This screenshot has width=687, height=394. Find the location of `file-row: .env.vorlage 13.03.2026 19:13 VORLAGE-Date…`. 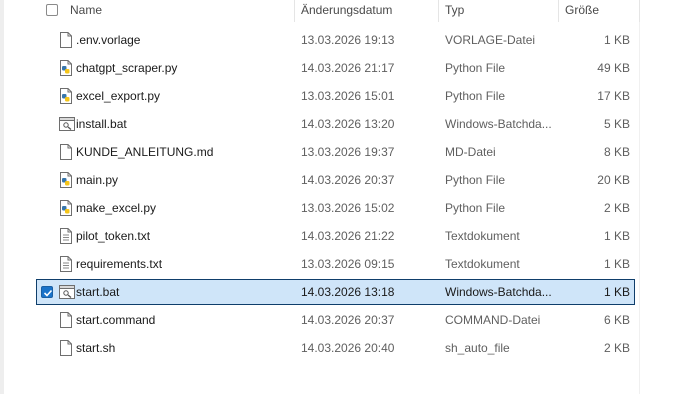

file-row: .env.vorlage 13.03.2026 19:13 VORLAGE-Date… is located at coordinates (335, 40).